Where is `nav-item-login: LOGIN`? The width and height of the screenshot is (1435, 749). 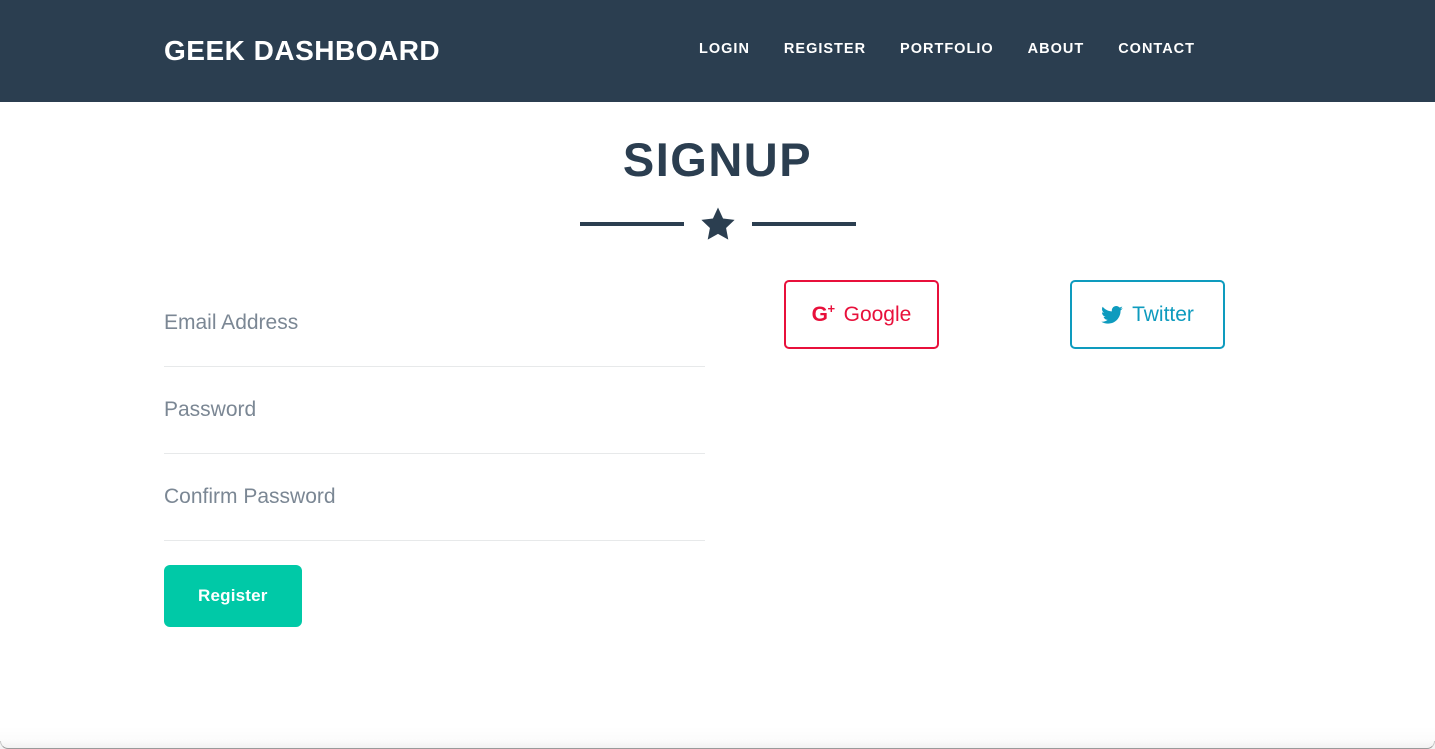
nav-item-login: LOGIN is located at coordinates (724, 49).